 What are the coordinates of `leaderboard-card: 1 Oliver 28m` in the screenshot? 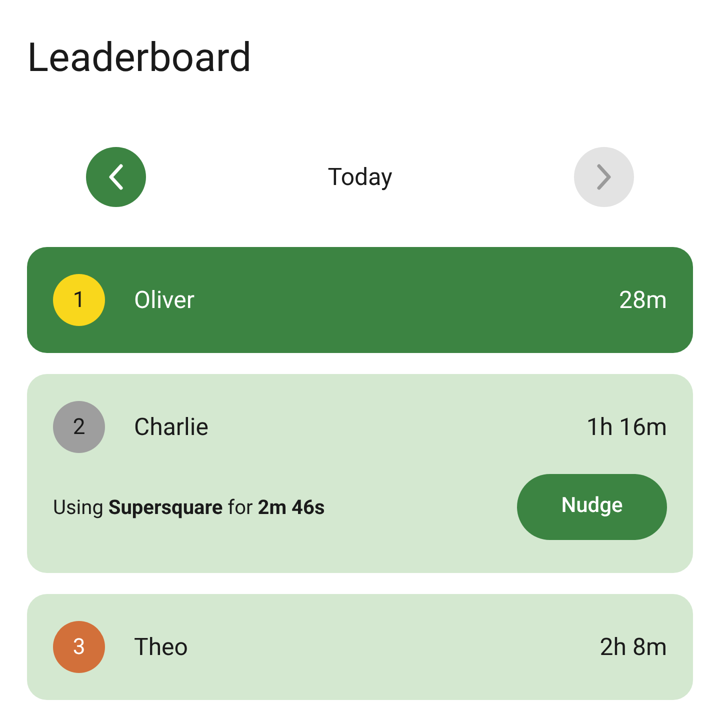 It's located at (360, 300).